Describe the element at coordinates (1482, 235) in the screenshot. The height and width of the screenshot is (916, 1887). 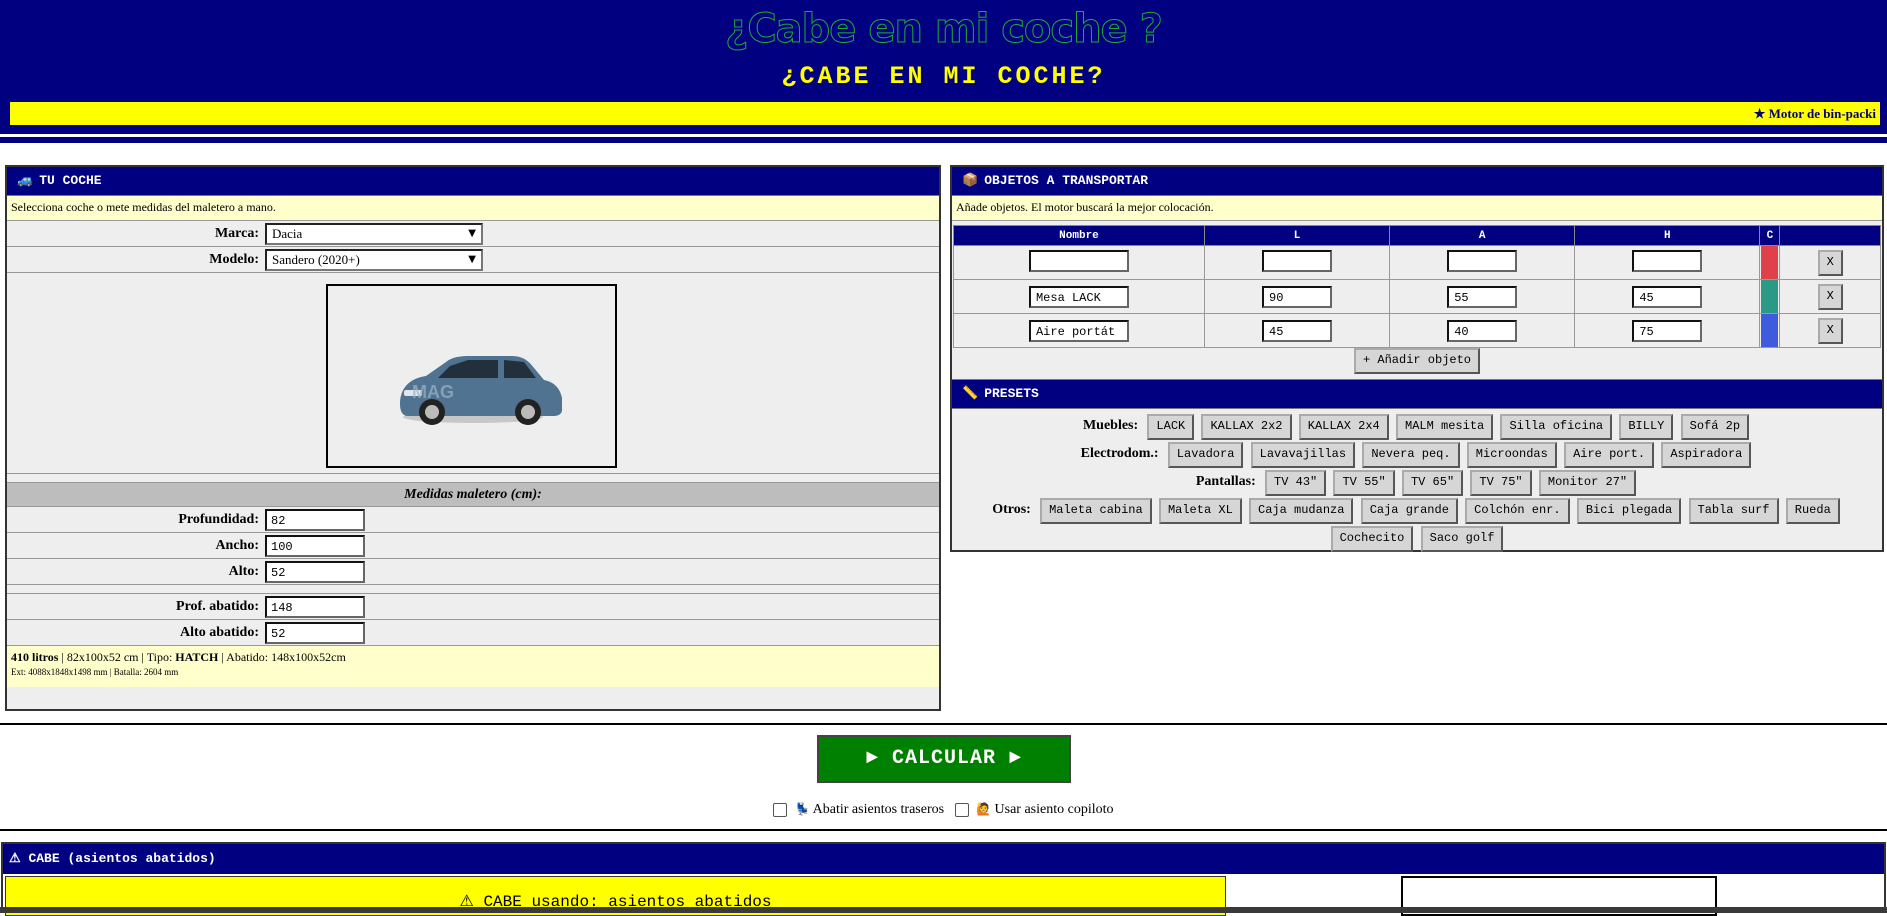
I see `col-header-a: A` at that location.